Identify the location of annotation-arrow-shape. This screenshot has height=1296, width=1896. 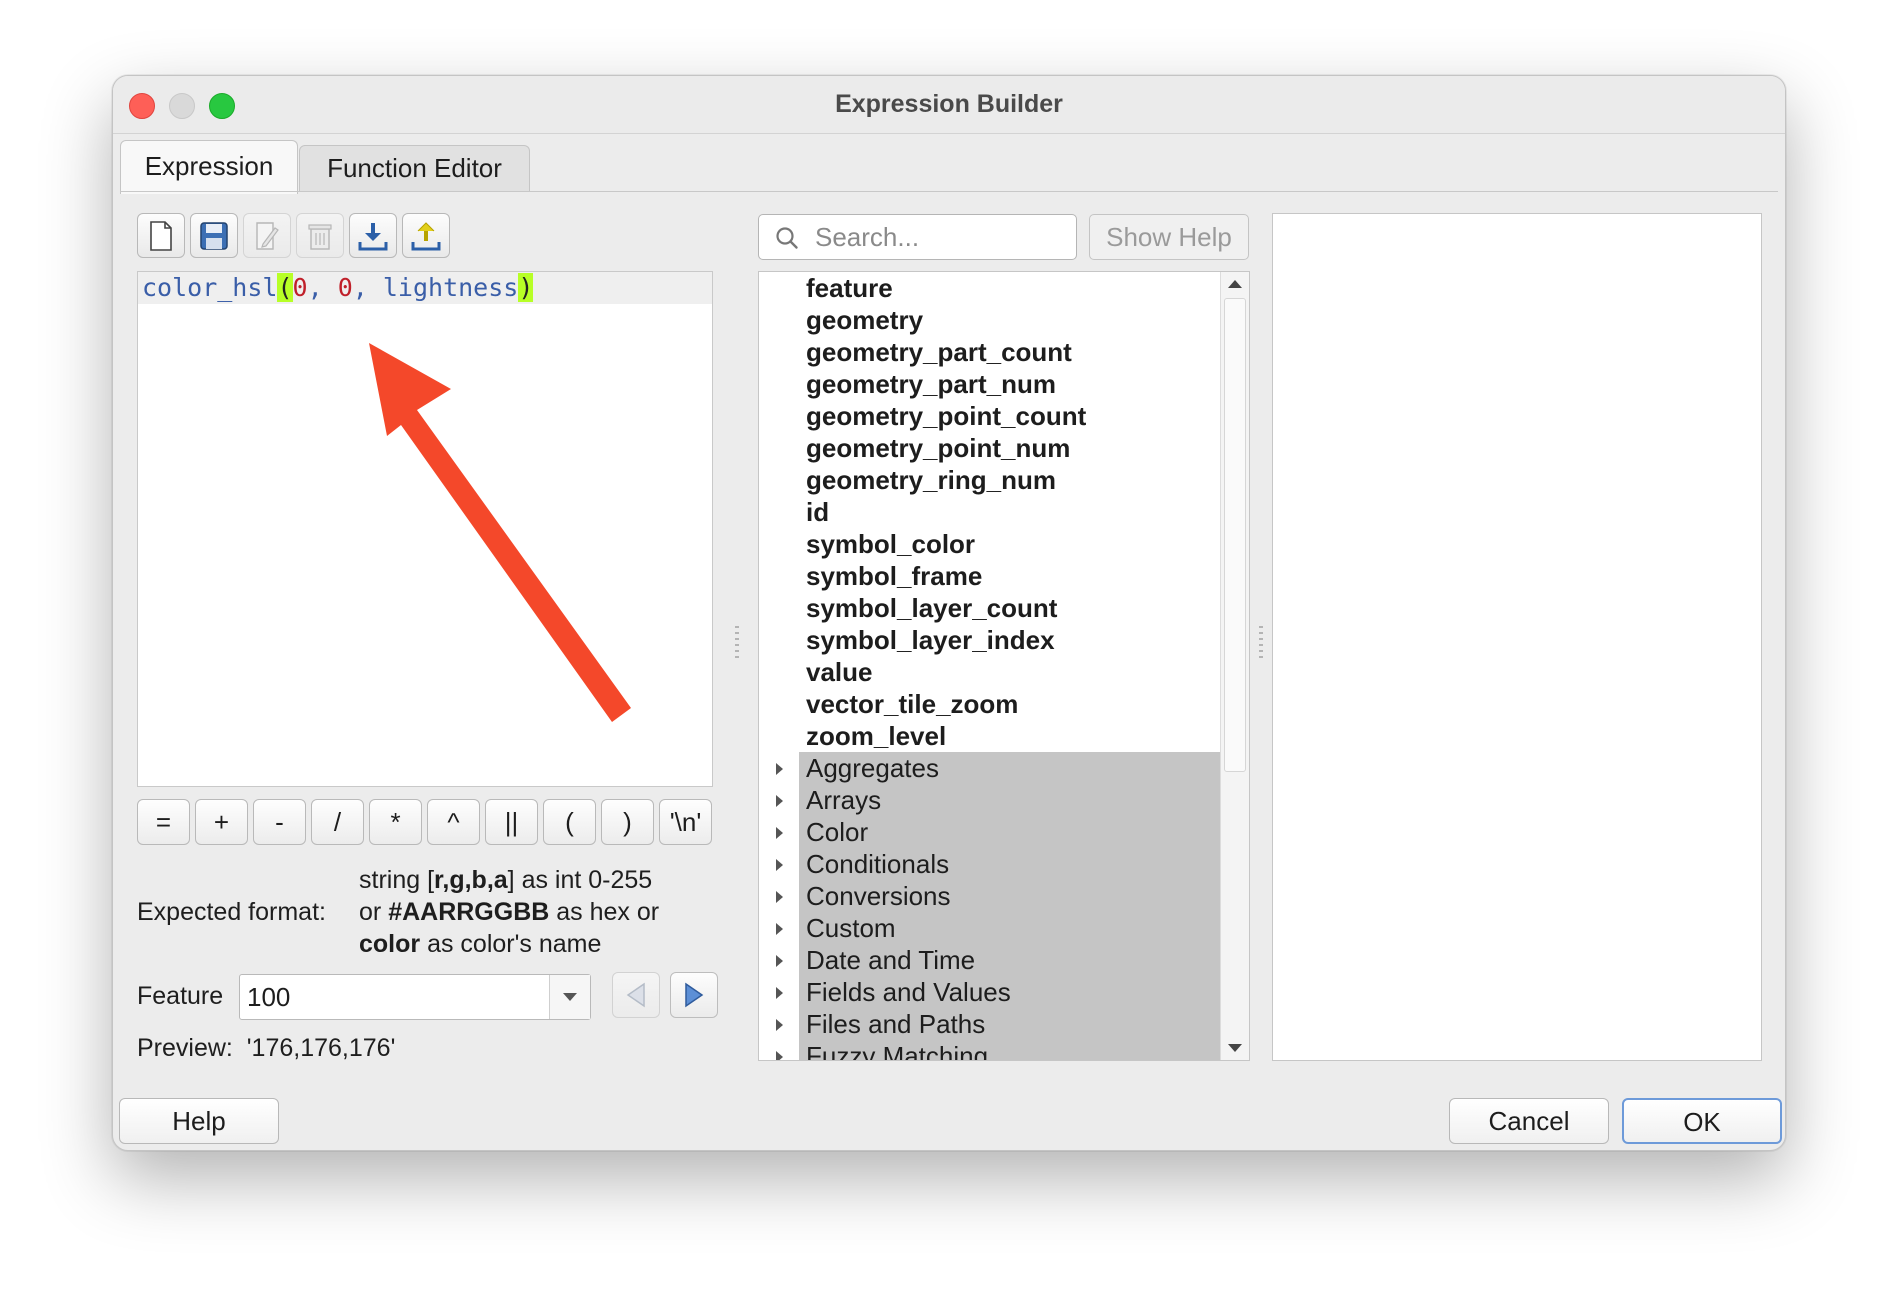
(500, 532).